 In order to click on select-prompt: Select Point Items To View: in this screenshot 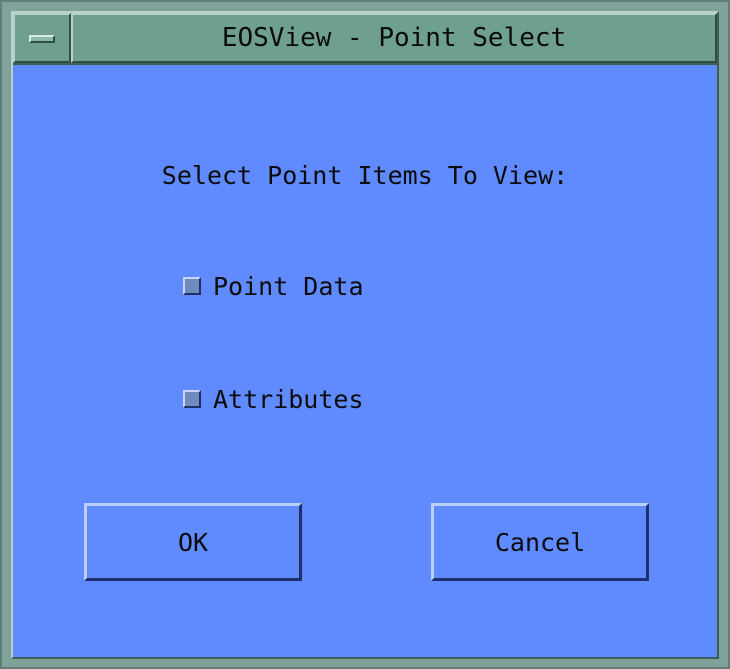, I will do `click(365, 175)`.